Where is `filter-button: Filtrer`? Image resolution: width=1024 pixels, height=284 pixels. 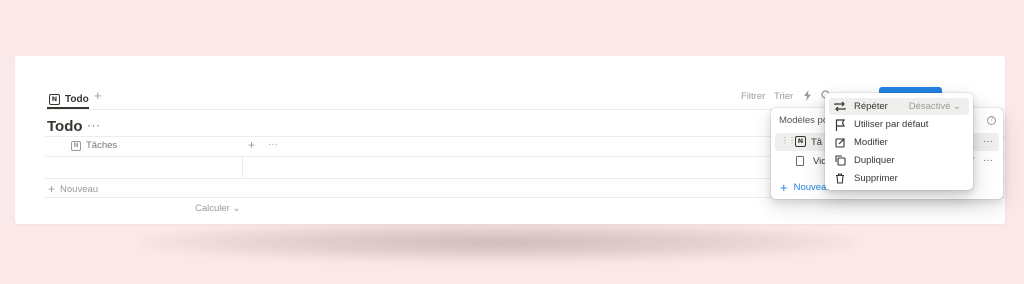
filter-button: Filtrer is located at coordinates (753, 96).